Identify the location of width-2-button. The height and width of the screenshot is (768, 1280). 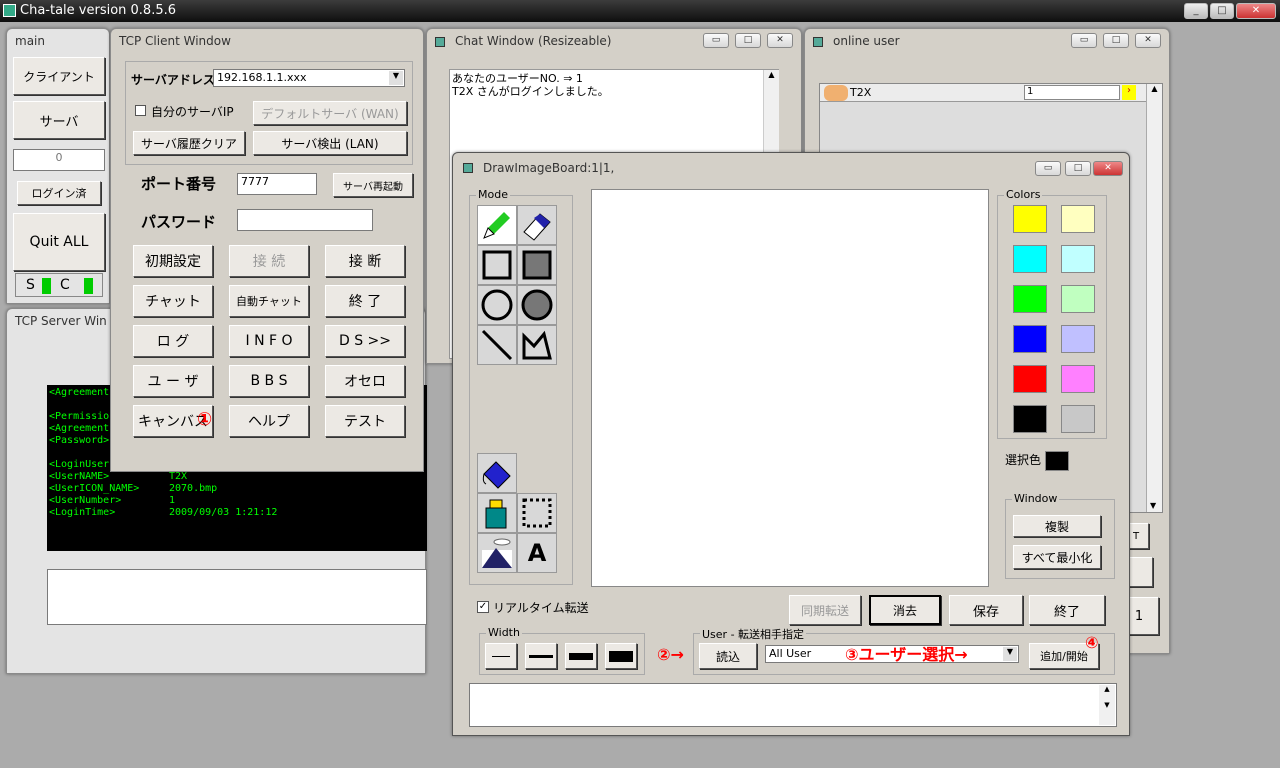
(541, 656).